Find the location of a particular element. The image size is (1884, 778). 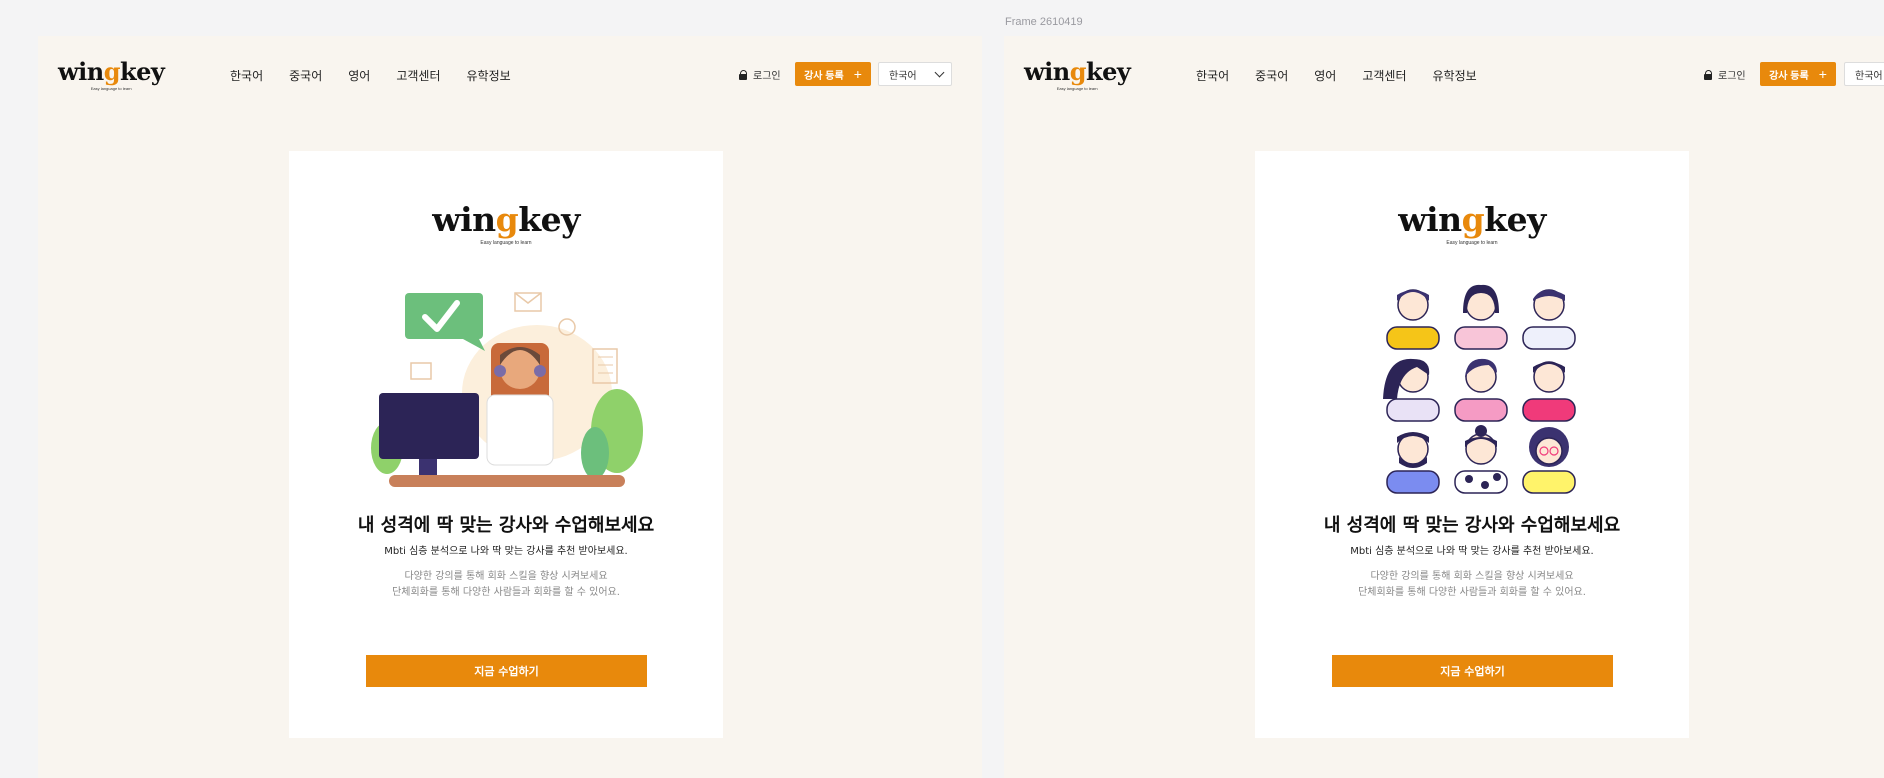

agent-at-computer-illustration is located at coordinates (507, 389).